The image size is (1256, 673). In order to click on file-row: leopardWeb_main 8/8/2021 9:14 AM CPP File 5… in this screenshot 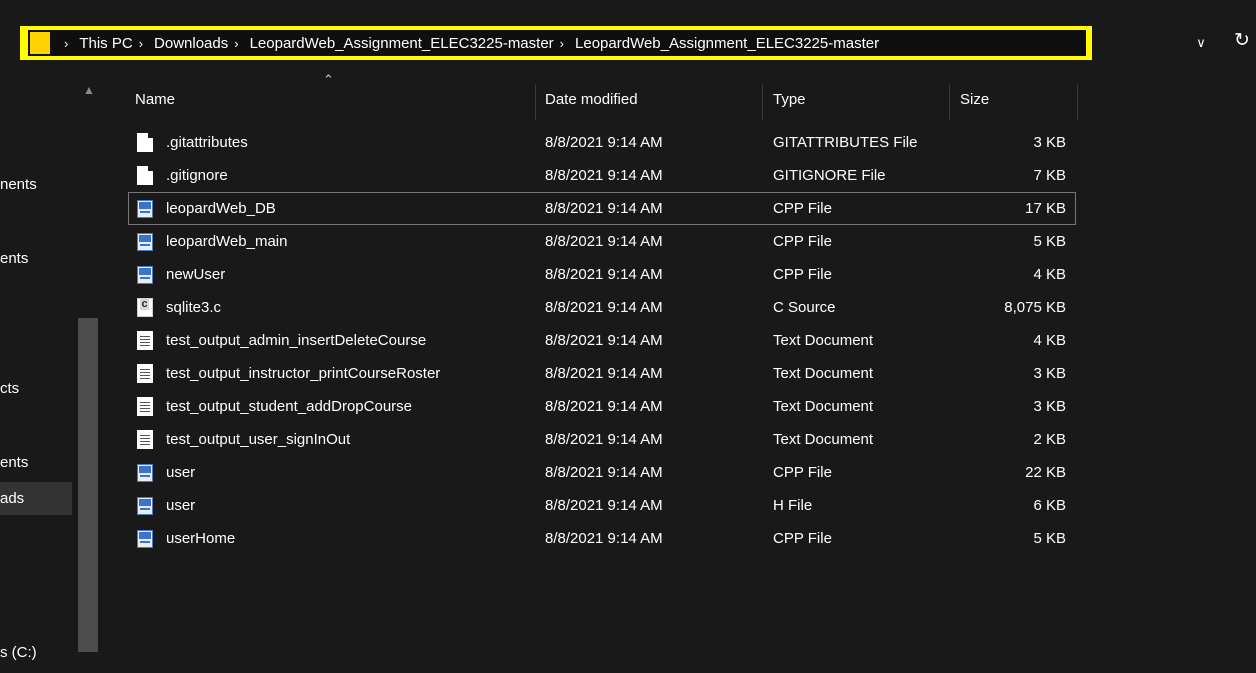, I will do `click(602, 241)`.